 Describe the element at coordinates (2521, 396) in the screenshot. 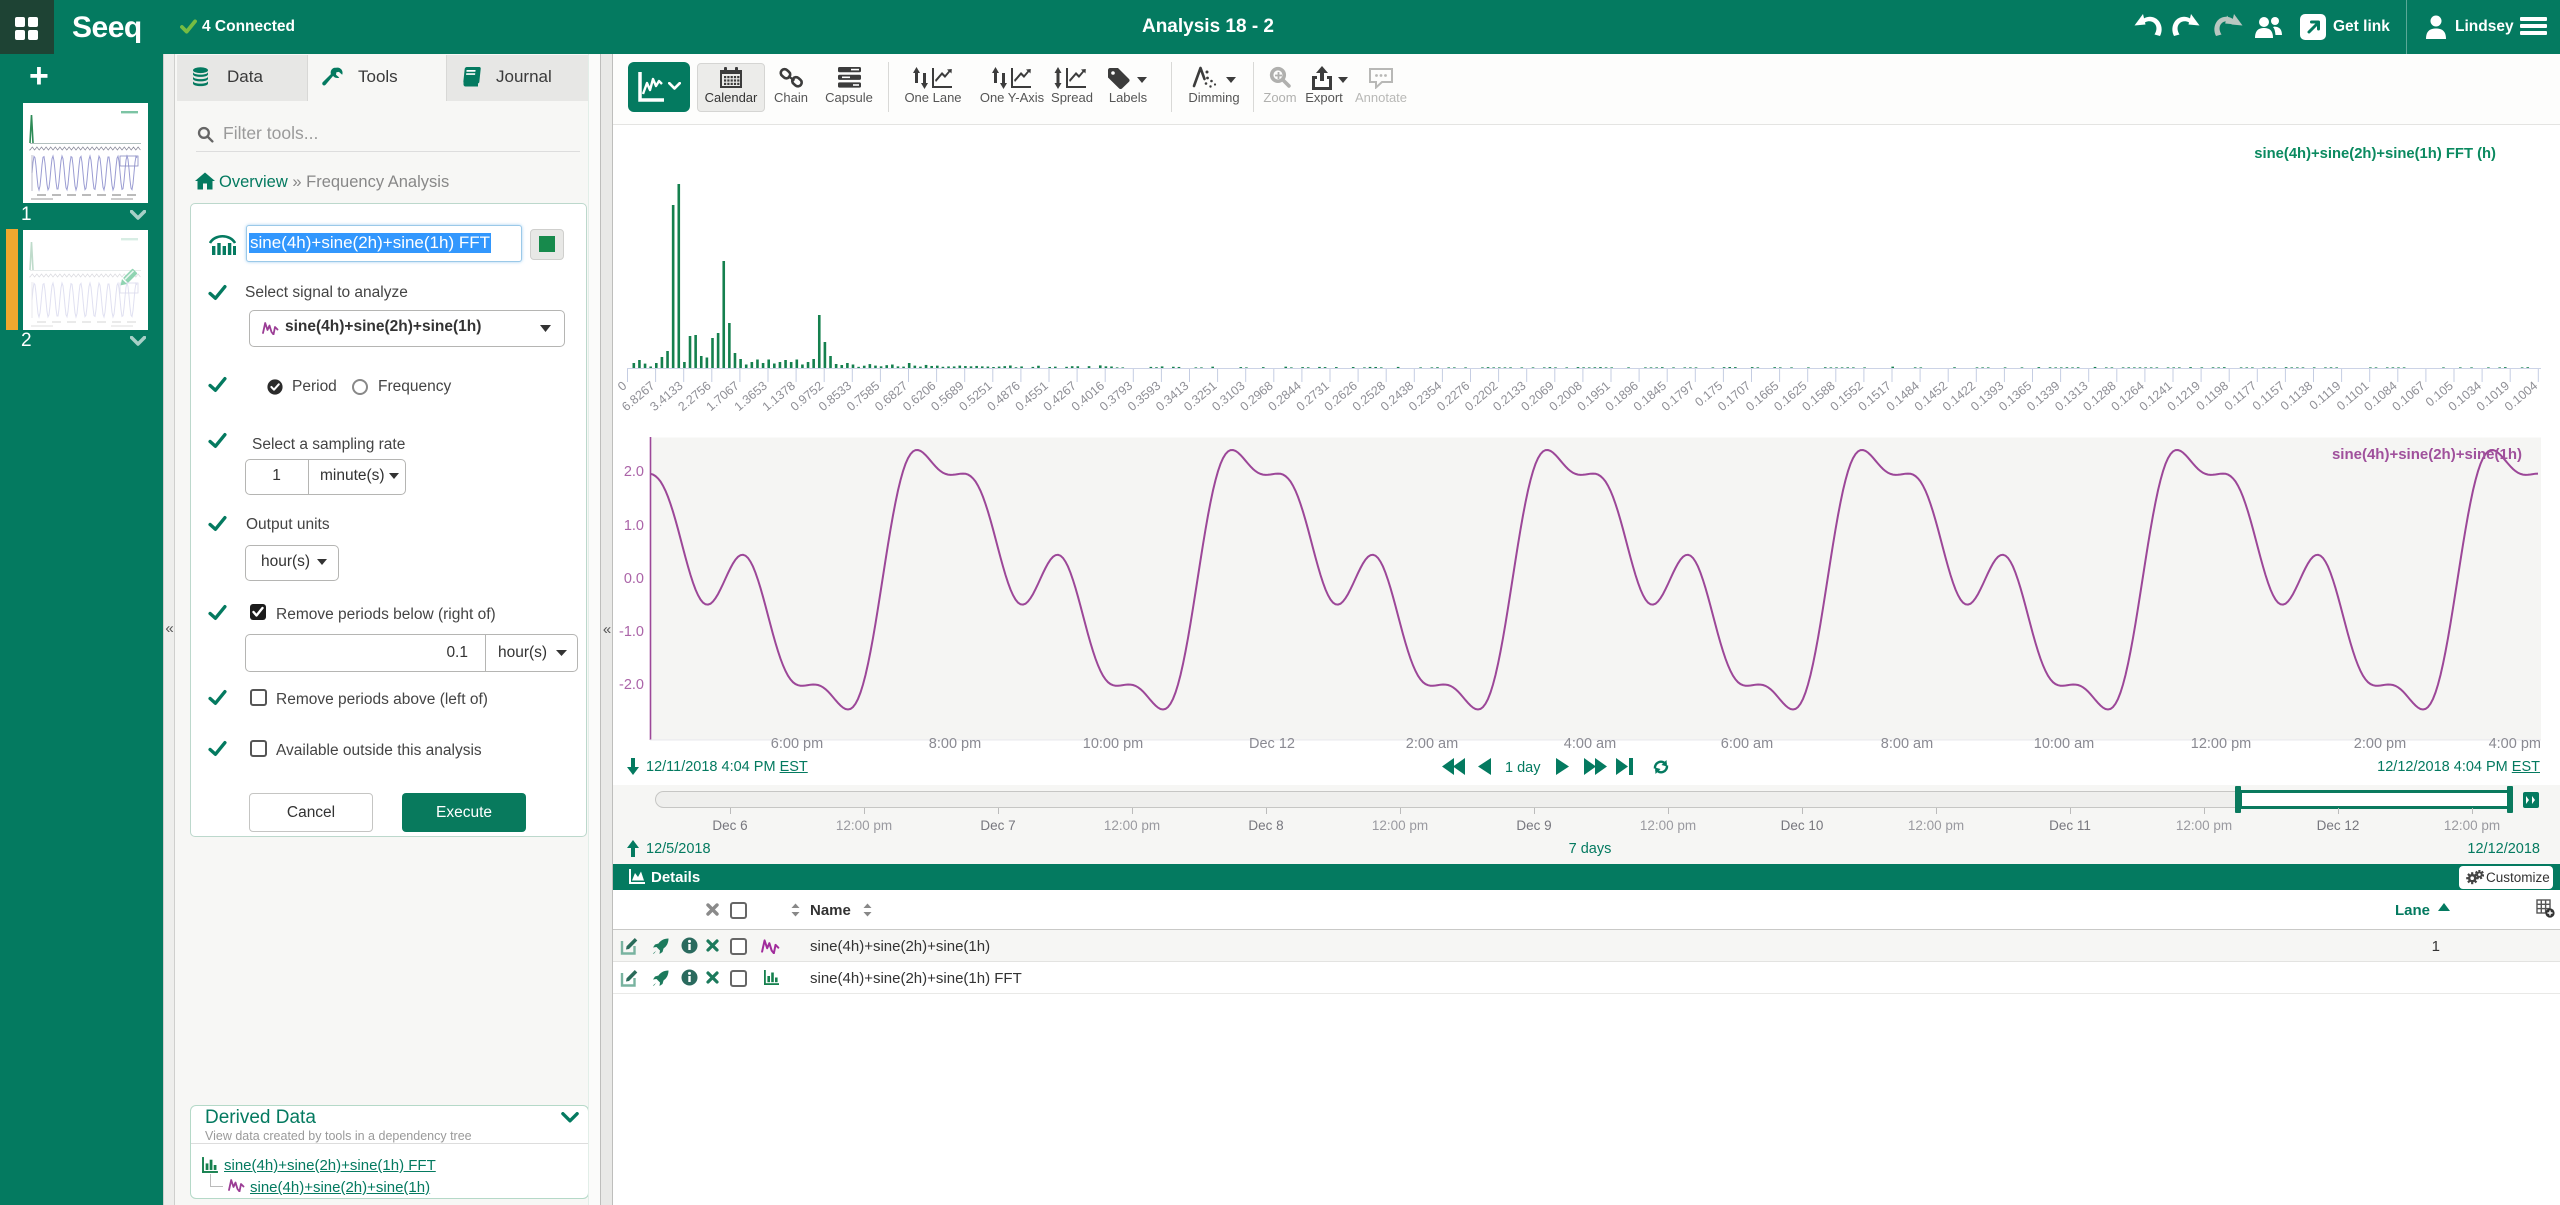

I see `svg-text: 0.1004` at that location.